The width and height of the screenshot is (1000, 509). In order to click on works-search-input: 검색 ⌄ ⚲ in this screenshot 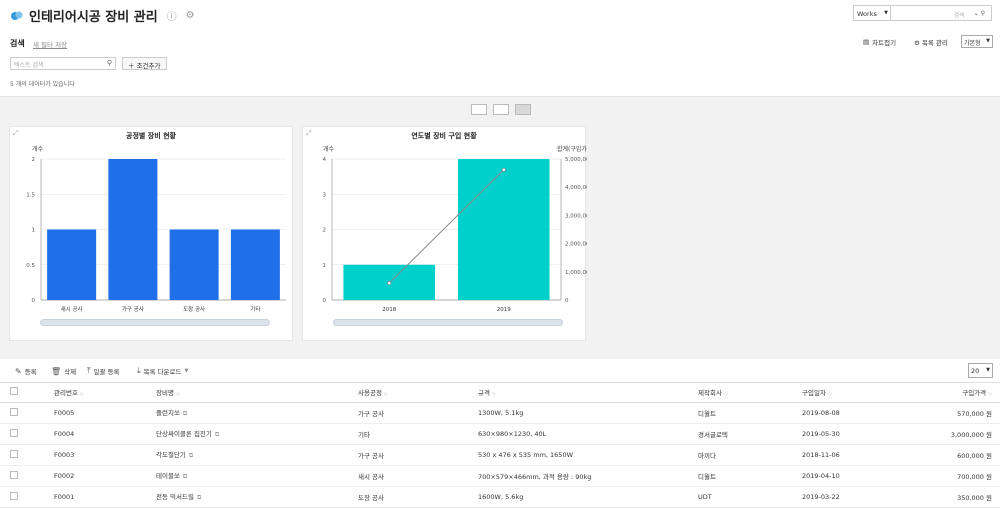, I will do `click(941, 13)`.